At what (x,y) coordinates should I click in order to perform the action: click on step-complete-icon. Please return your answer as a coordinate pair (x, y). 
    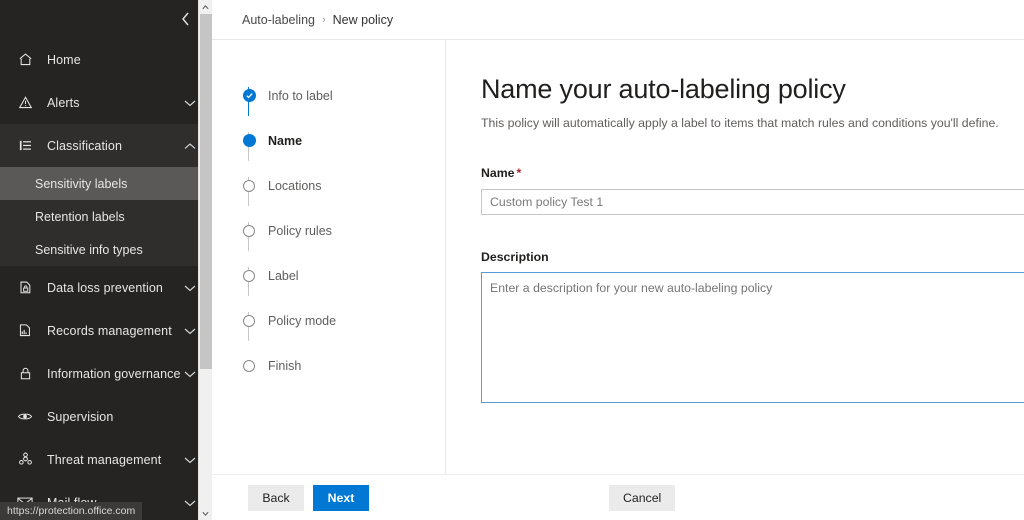
    Looking at the image, I should click on (249, 96).